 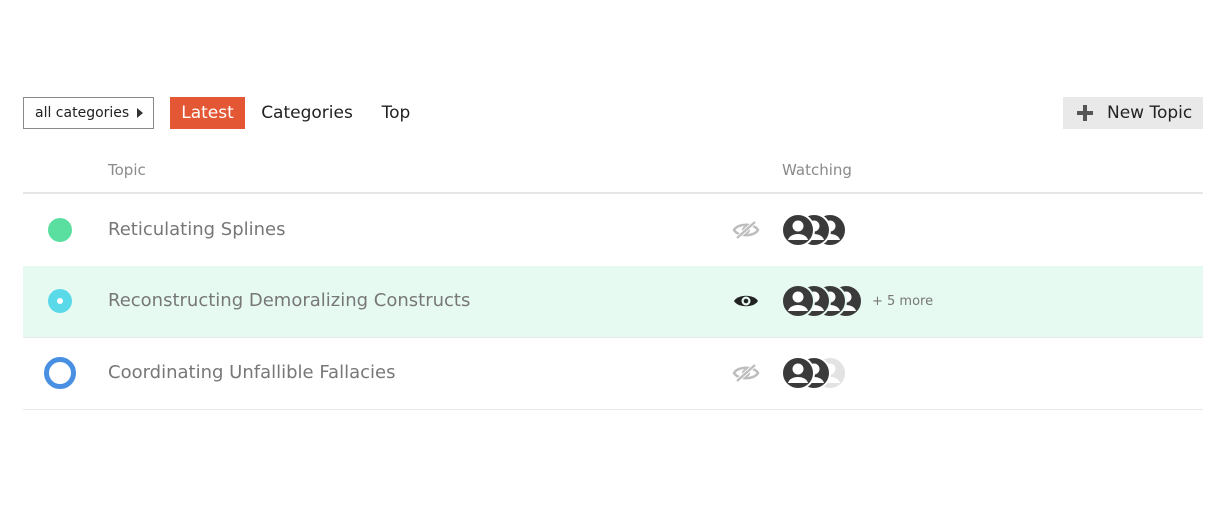 I want to click on status-ring-icon, so click(x=60, y=373).